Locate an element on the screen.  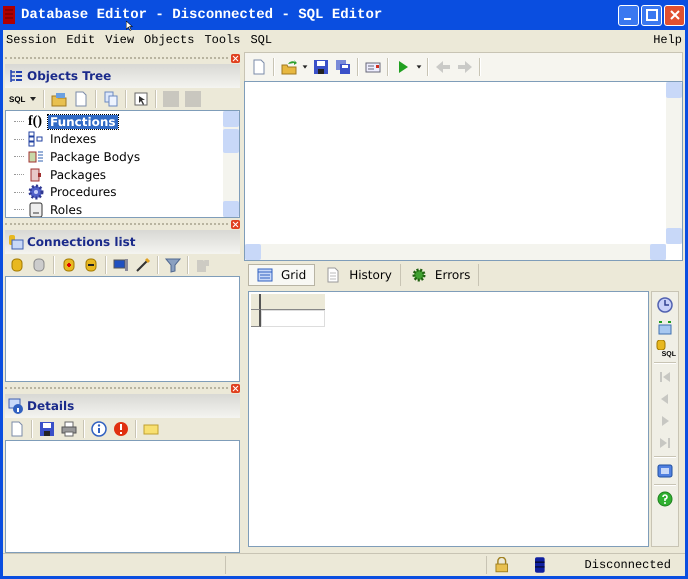
menu-item: View is located at coordinates (119, 40).